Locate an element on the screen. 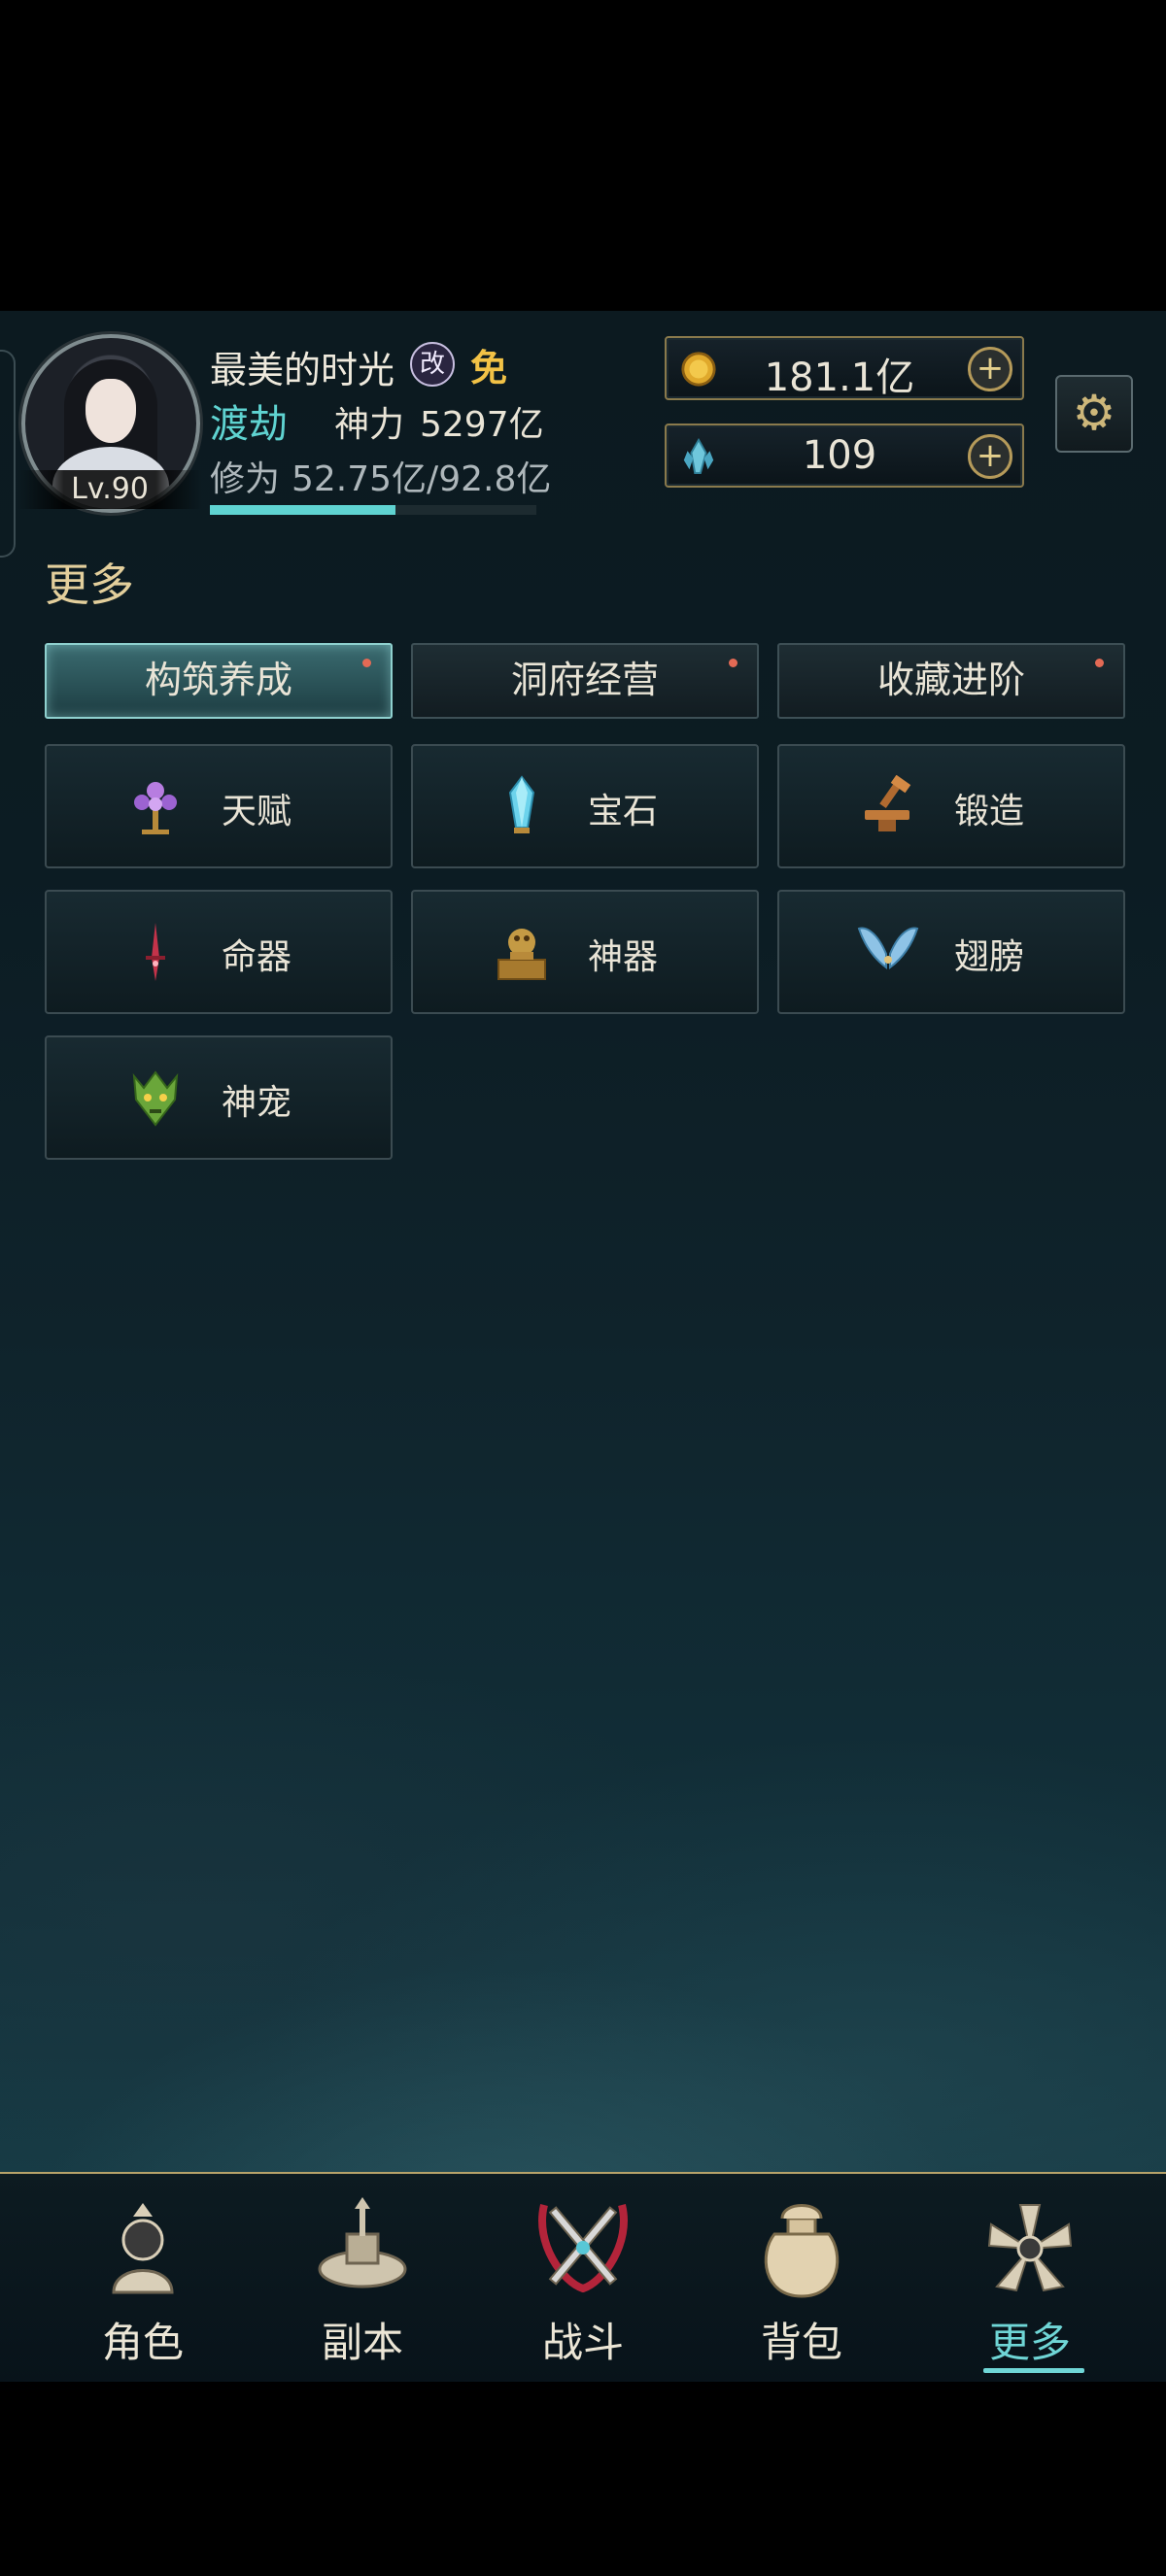 This screenshot has height=2576, width=1166. nav-character: 角色 is located at coordinates (143, 2279).